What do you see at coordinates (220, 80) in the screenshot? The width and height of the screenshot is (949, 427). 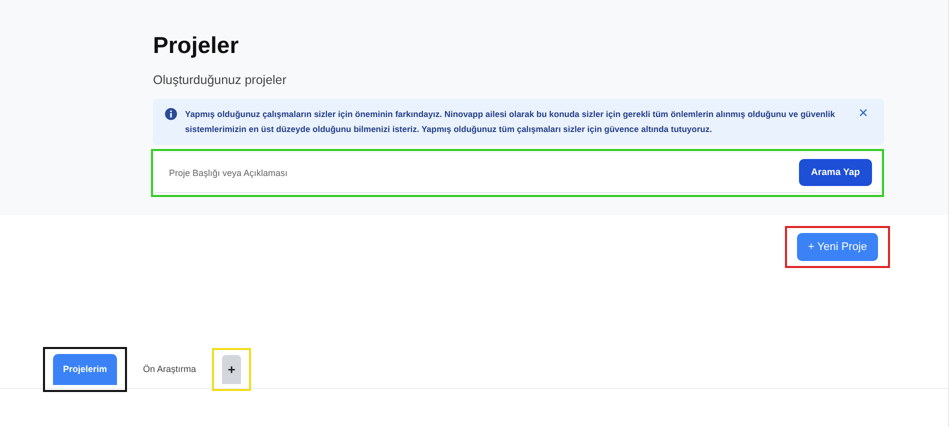 I see `page-subtitle: Oluşturduğunuz projeler` at bounding box center [220, 80].